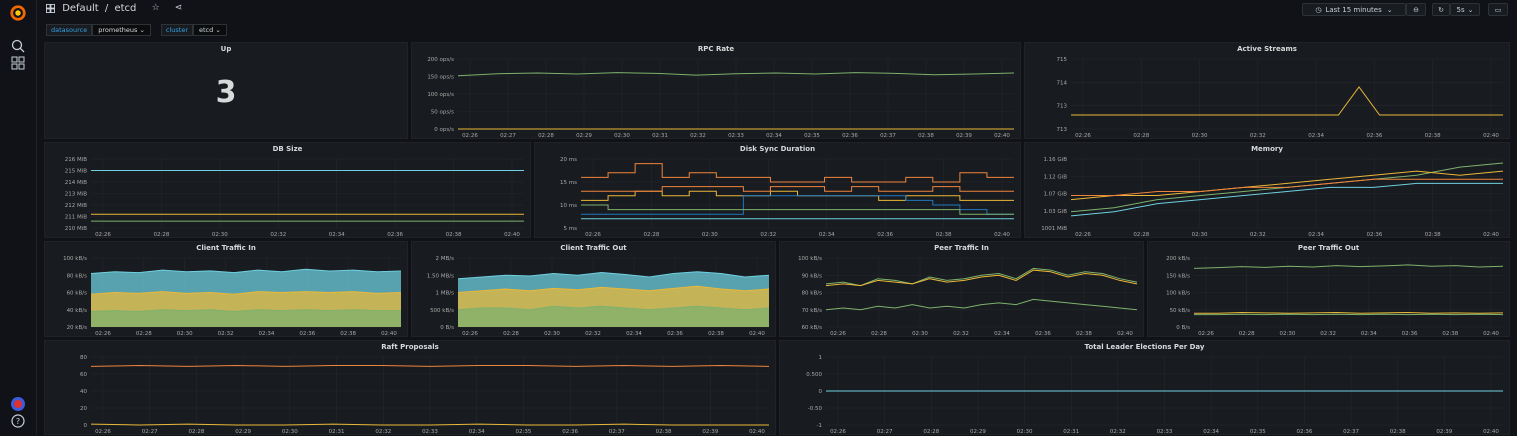 Image resolution: width=1517 pixels, height=436 pixels. What do you see at coordinates (445, 294) in the screenshot?
I see `y-tick-label: 1 MB/s` at bounding box center [445, 294].